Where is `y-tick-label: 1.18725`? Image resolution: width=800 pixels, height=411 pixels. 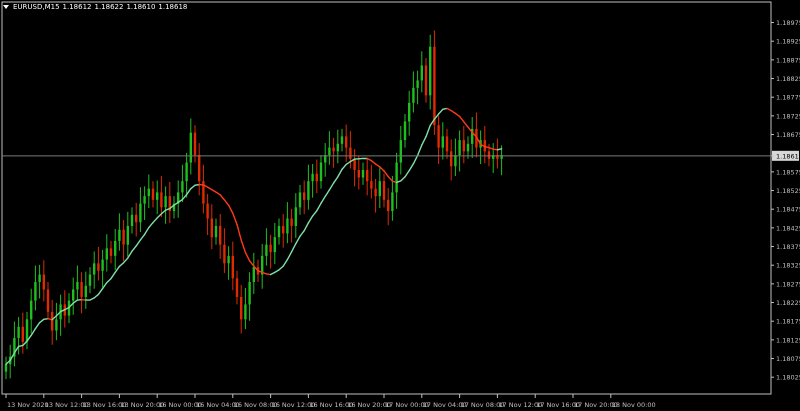 y-tick-label: 1.18725 is located at coordinates (788, 116).